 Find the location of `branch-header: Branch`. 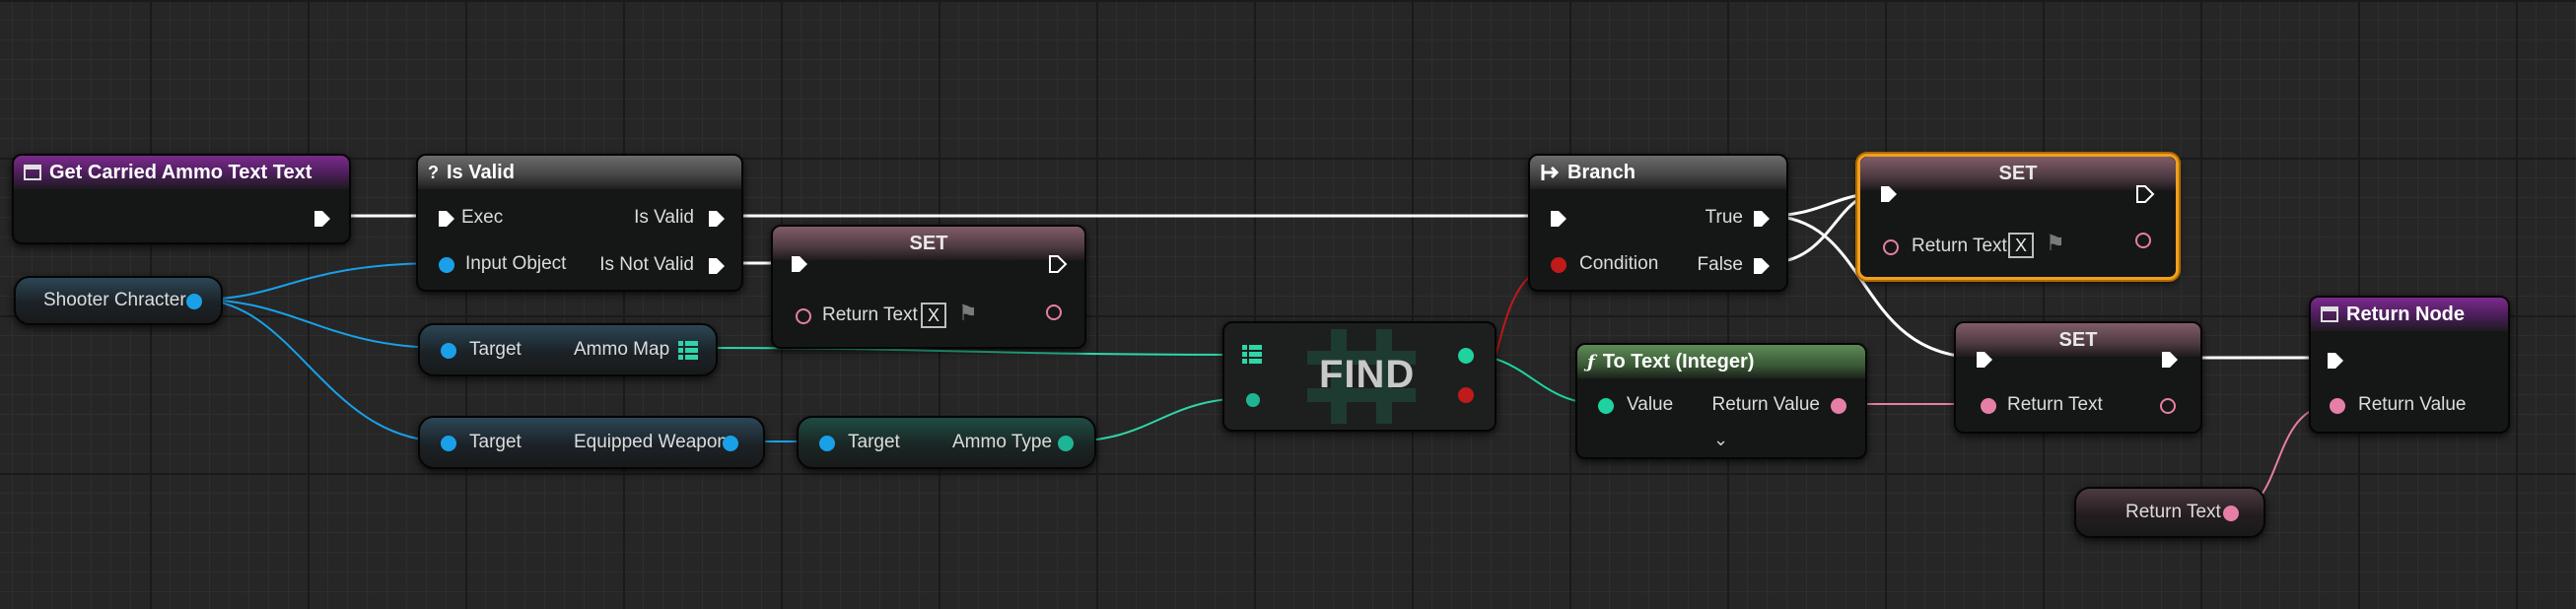

branch-header: Branch is located at coordinates (1658, 173).